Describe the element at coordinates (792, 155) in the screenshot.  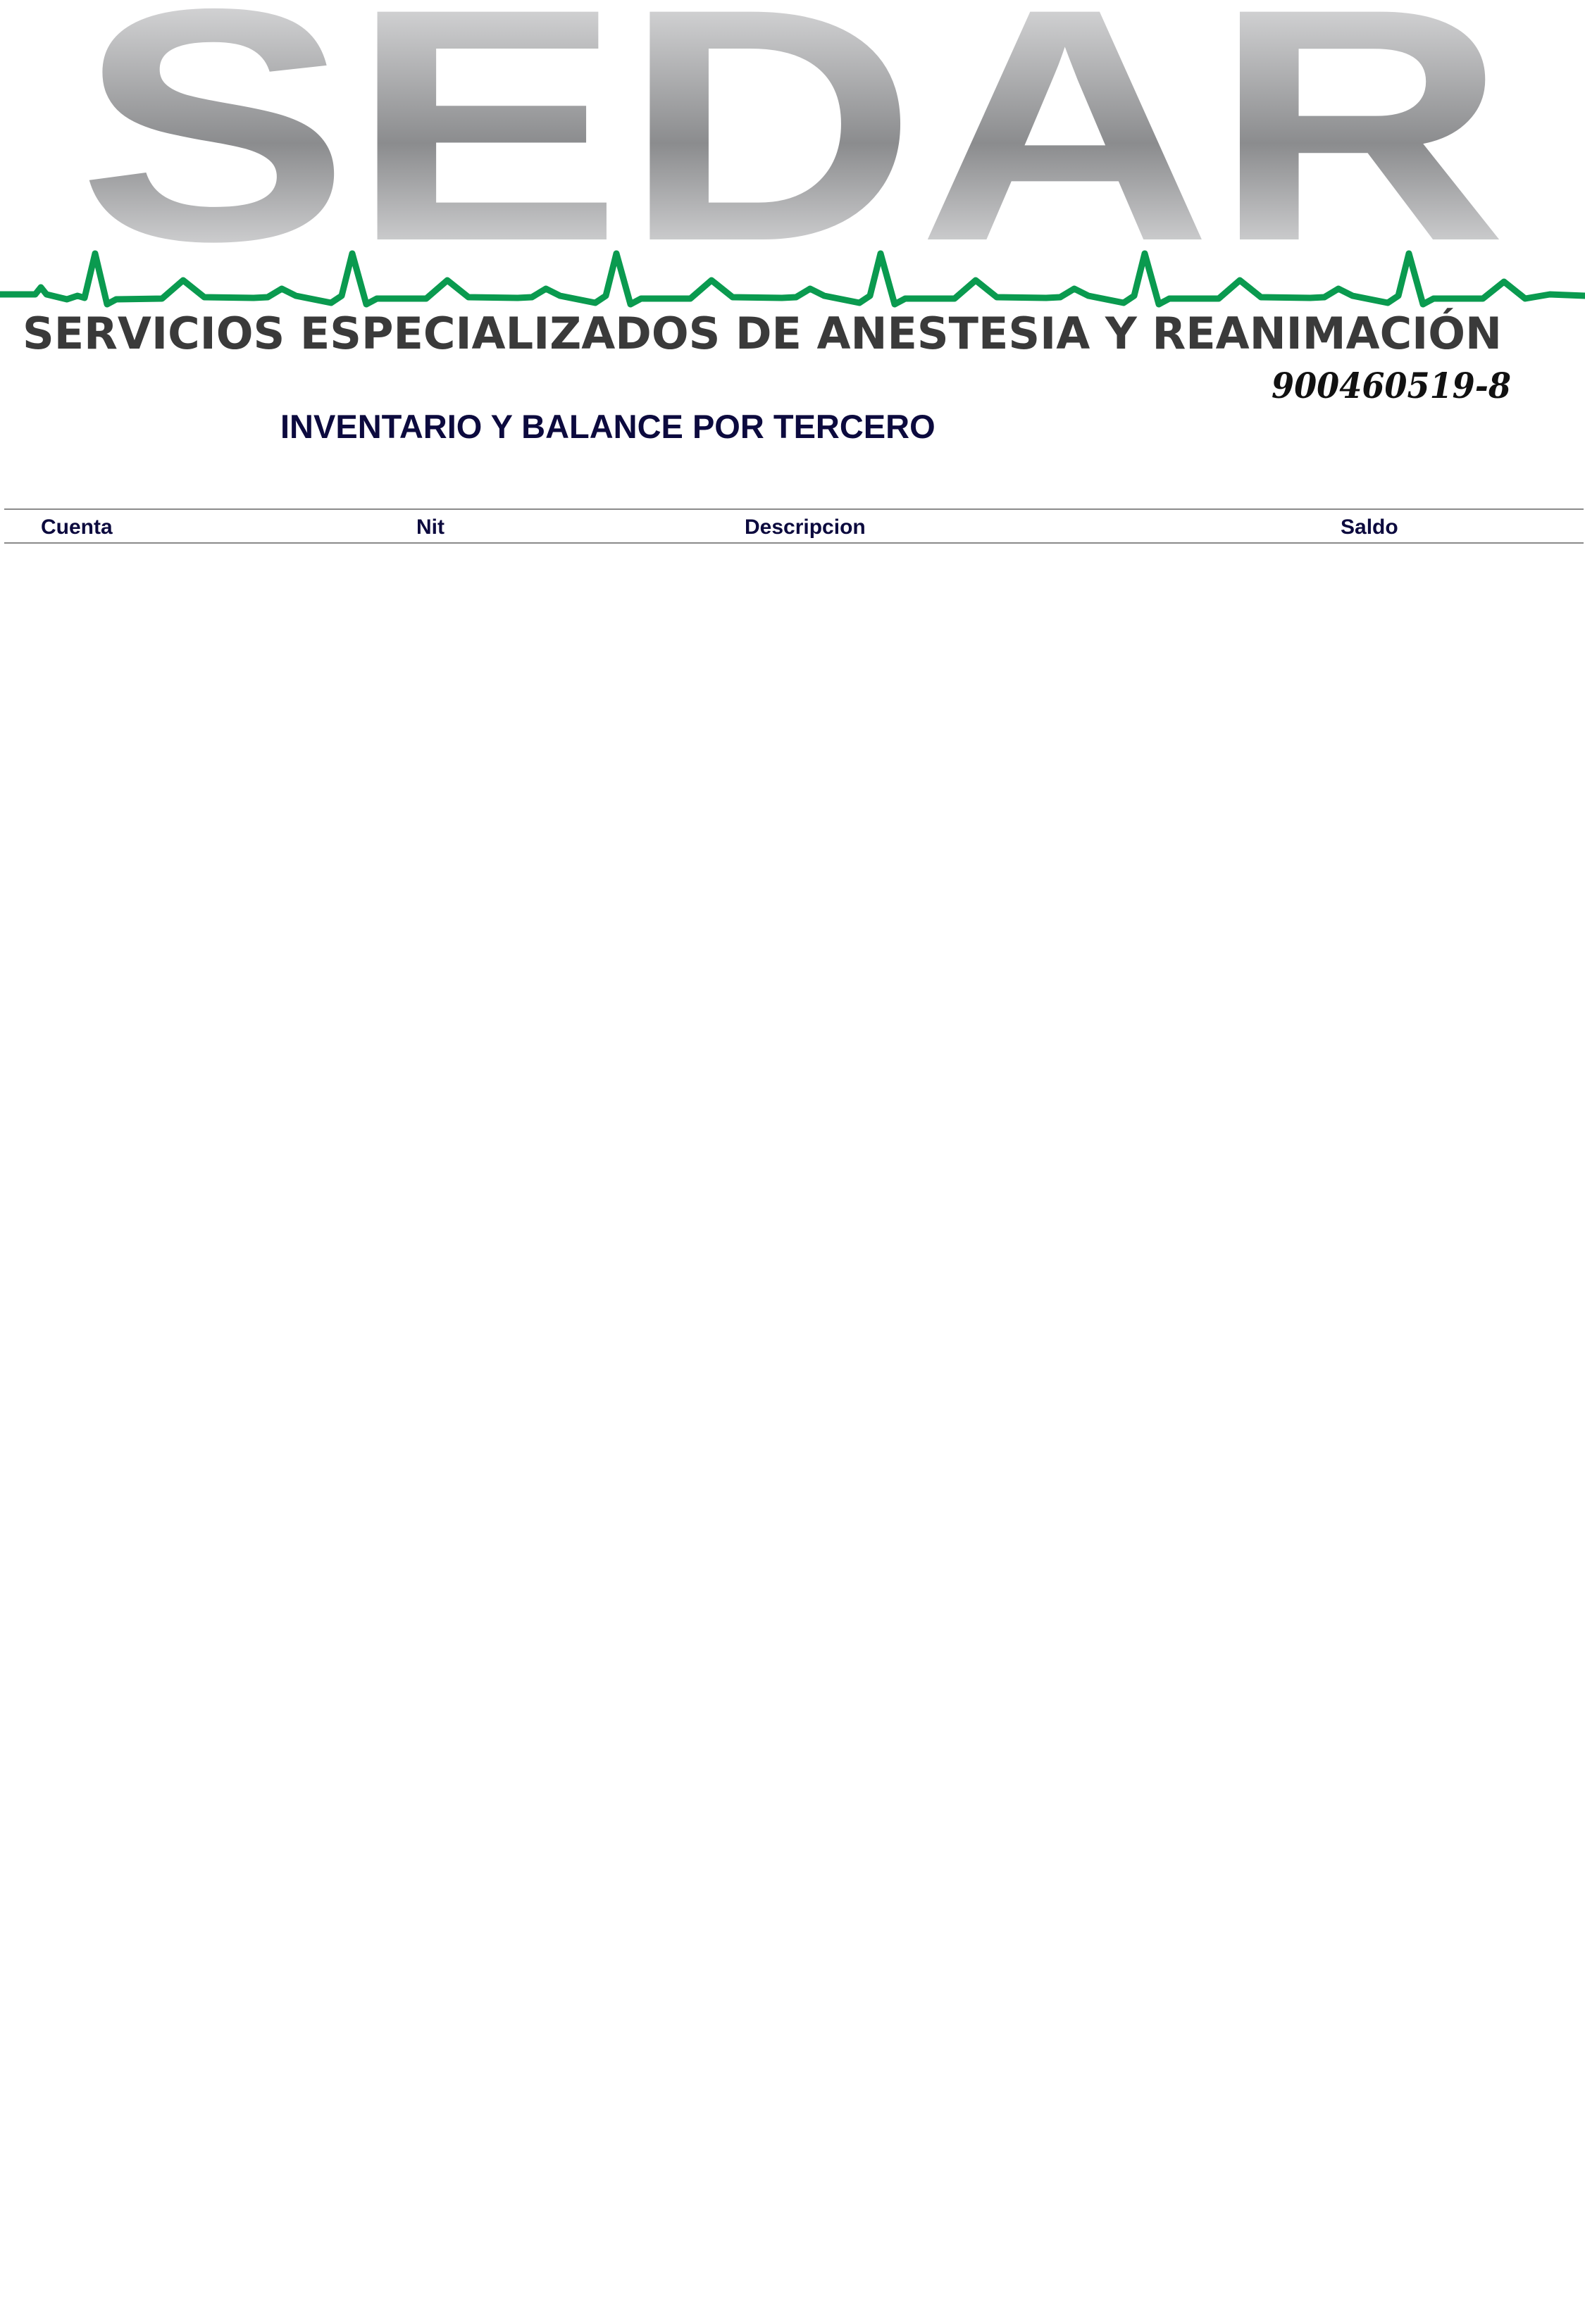
I see `logo-wordmark: SEDAR` at that location.